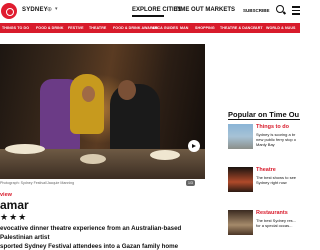 This screenshot has height=250, width=320. Describe the element at coordinates (296, 11) in the screenshot. I see `hamburger-menu-icon` at that location.